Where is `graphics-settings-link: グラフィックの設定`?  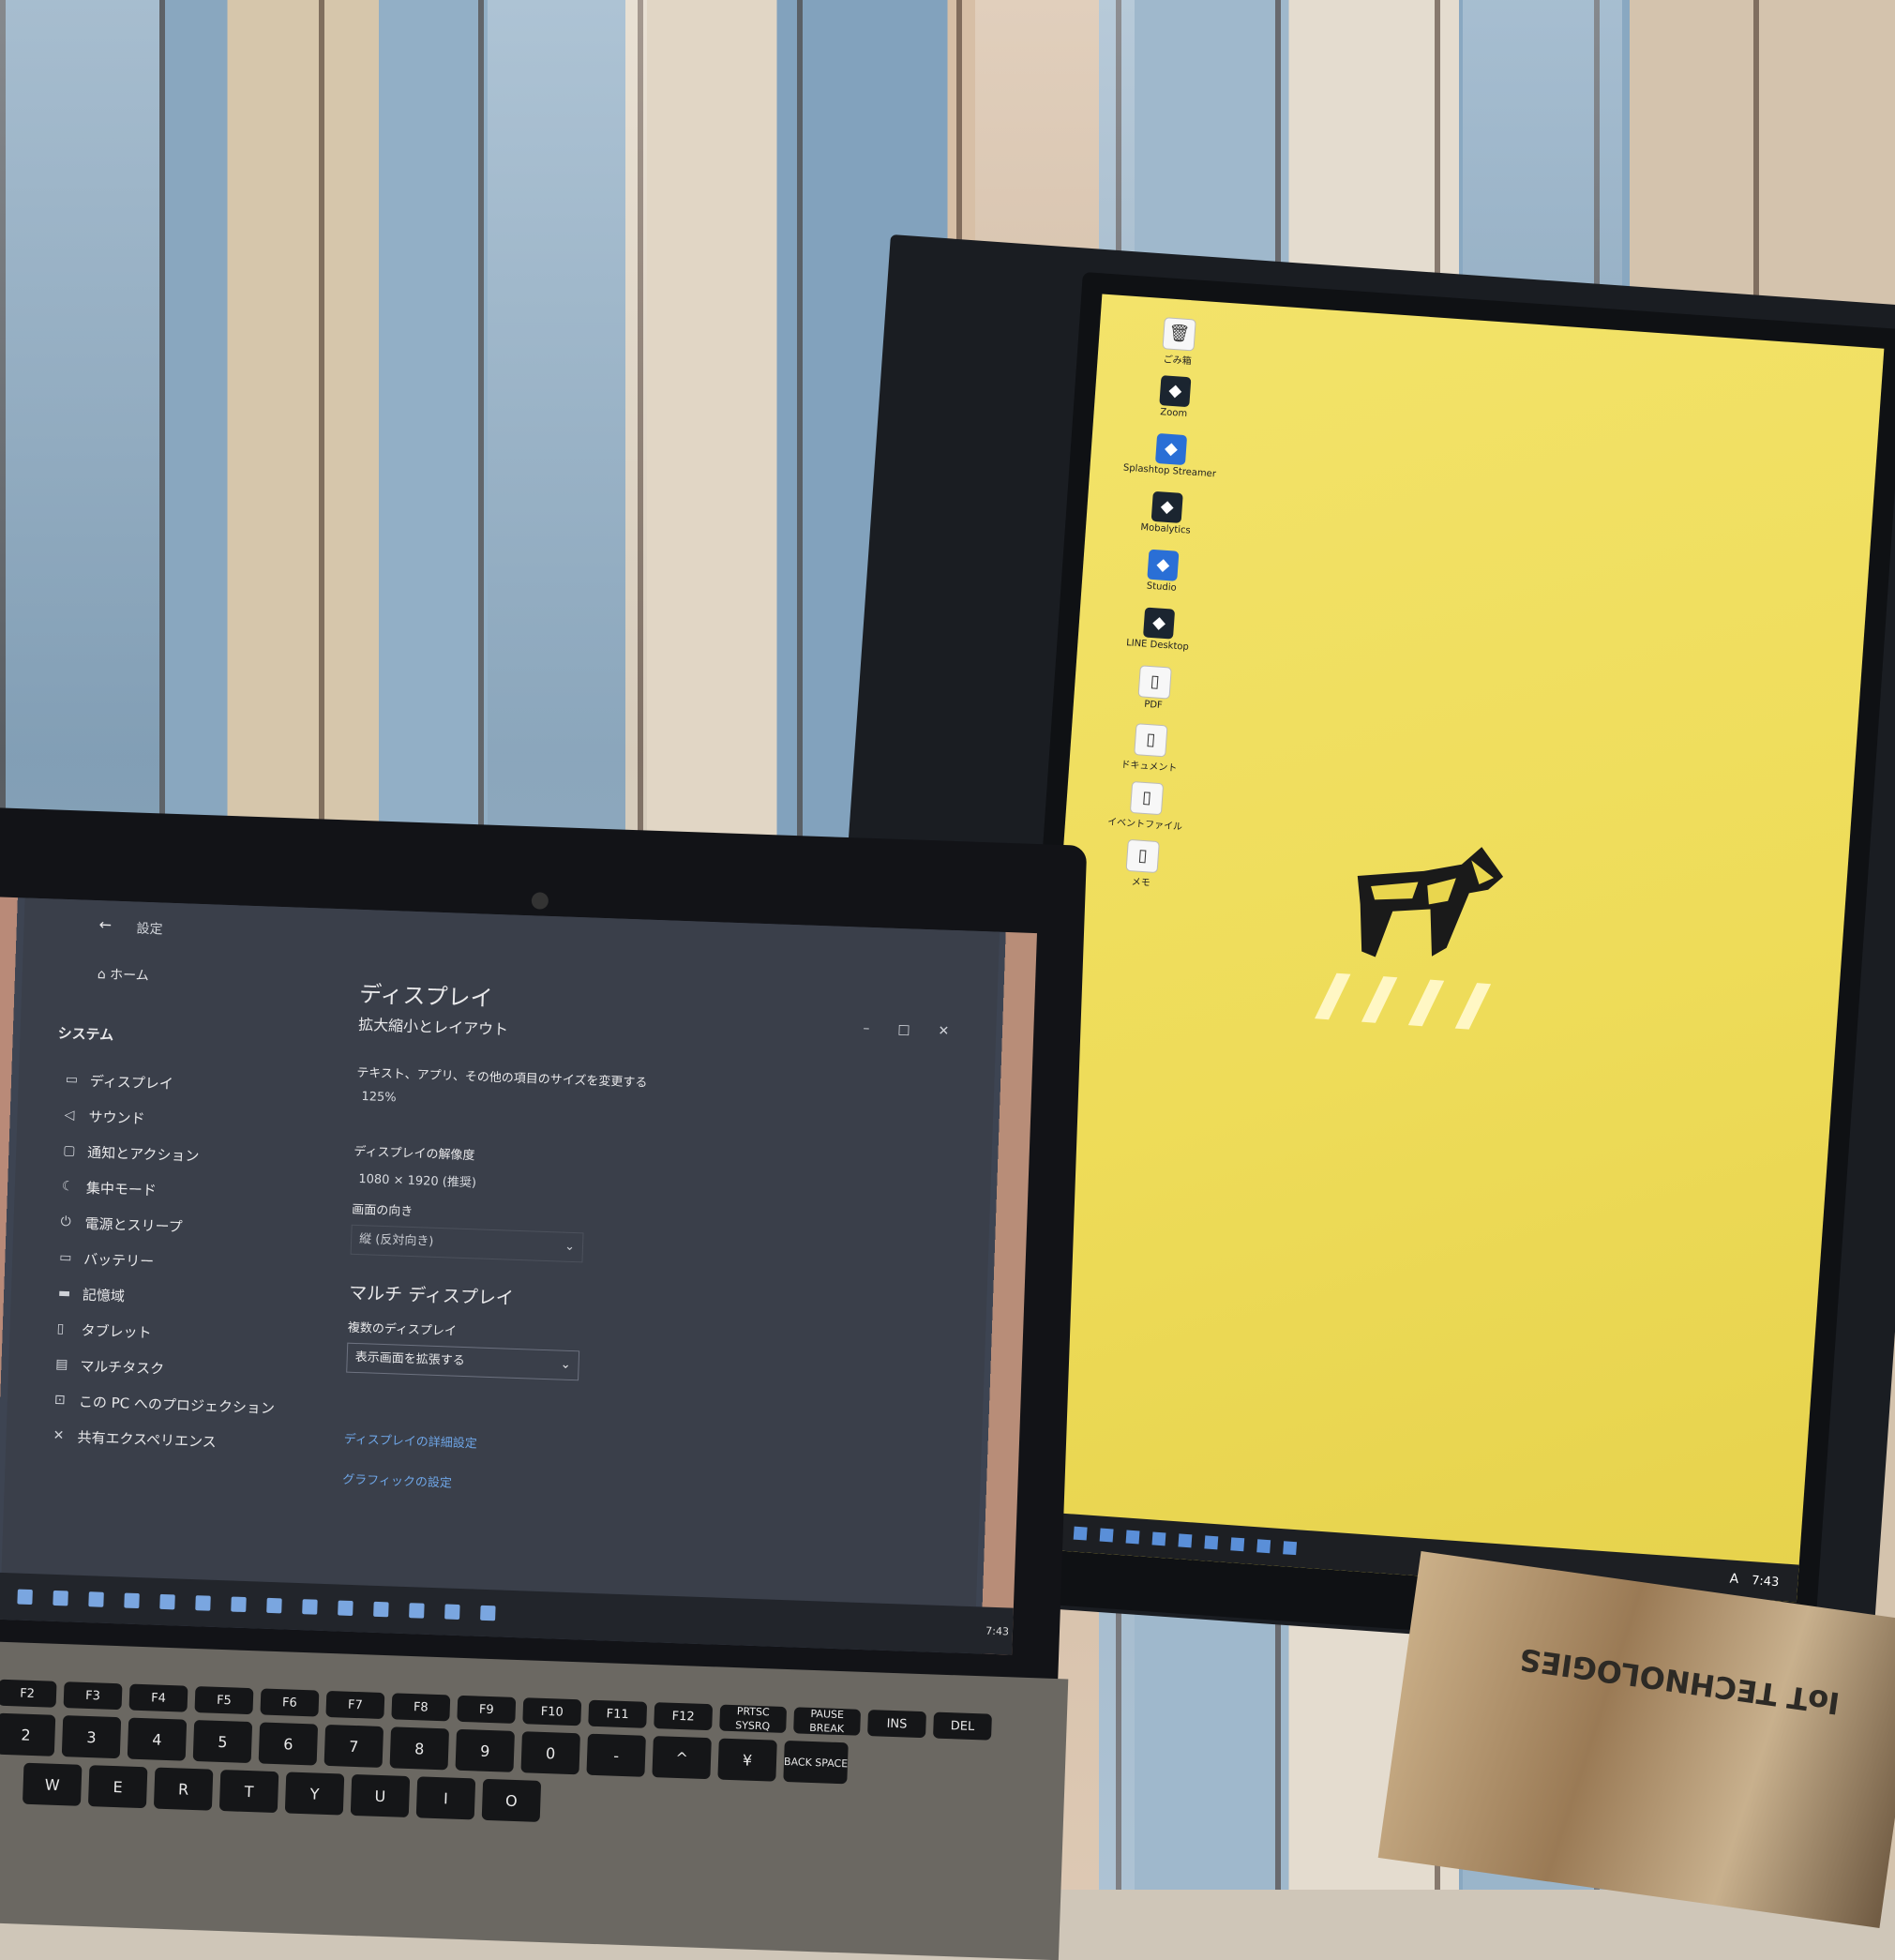
graphics-settings-link: グラフィックの設定 is located at coordinates (633, 1489).